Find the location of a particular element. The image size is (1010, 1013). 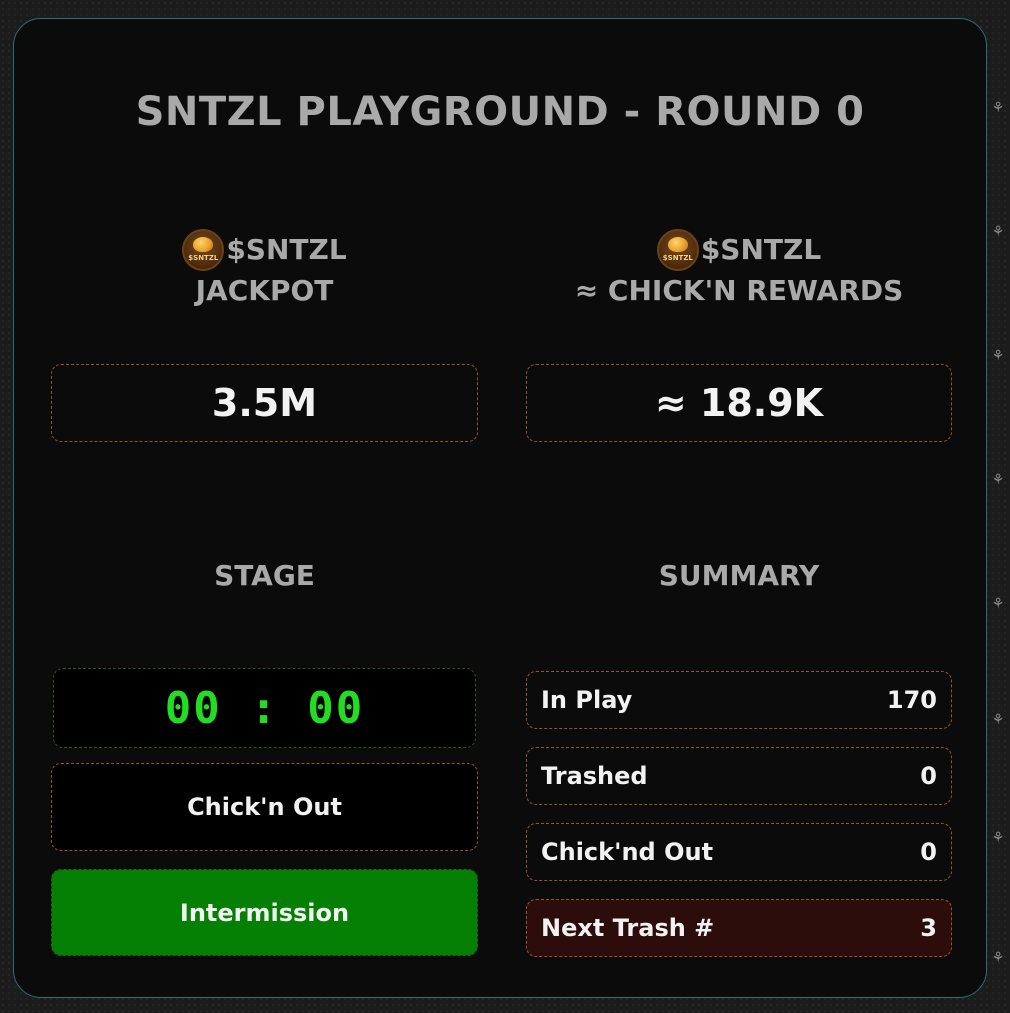

rewards-value-box: ≈ 18.9K is located at coordinates (739, 403).